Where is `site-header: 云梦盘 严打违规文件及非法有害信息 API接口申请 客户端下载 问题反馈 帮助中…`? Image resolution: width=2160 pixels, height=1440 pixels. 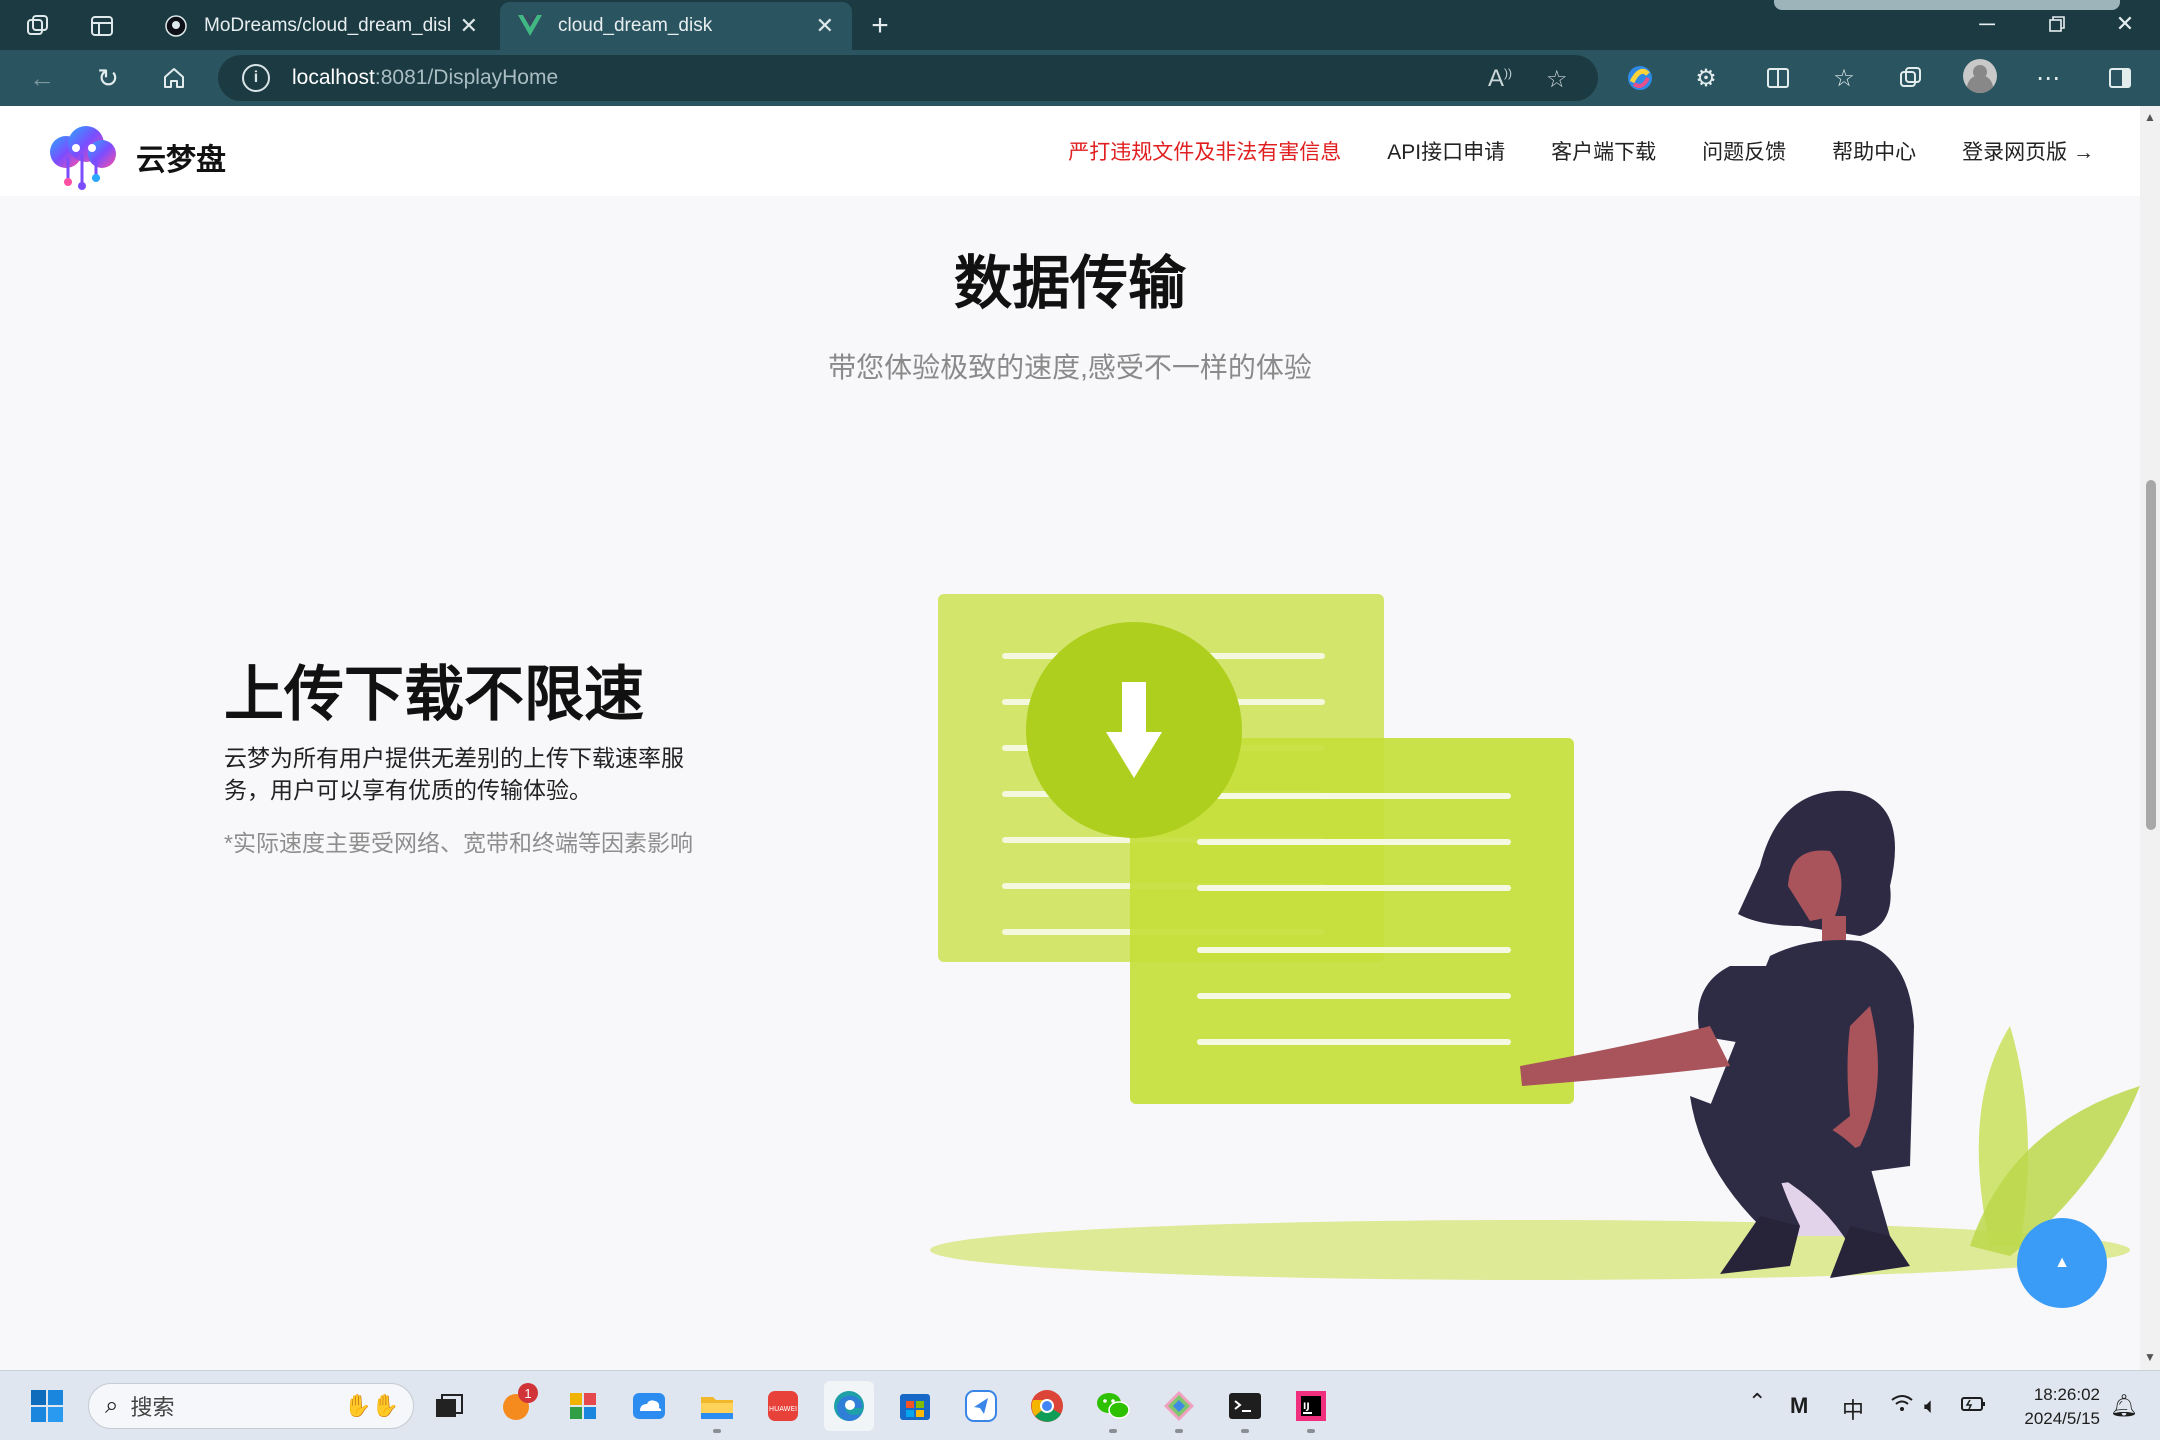 site-header: 云梦盘 严打违规文件及非法有害信息 API接口申请 客户端下载 问题反馈 帮助中… is located at coordinates (1070, 151).